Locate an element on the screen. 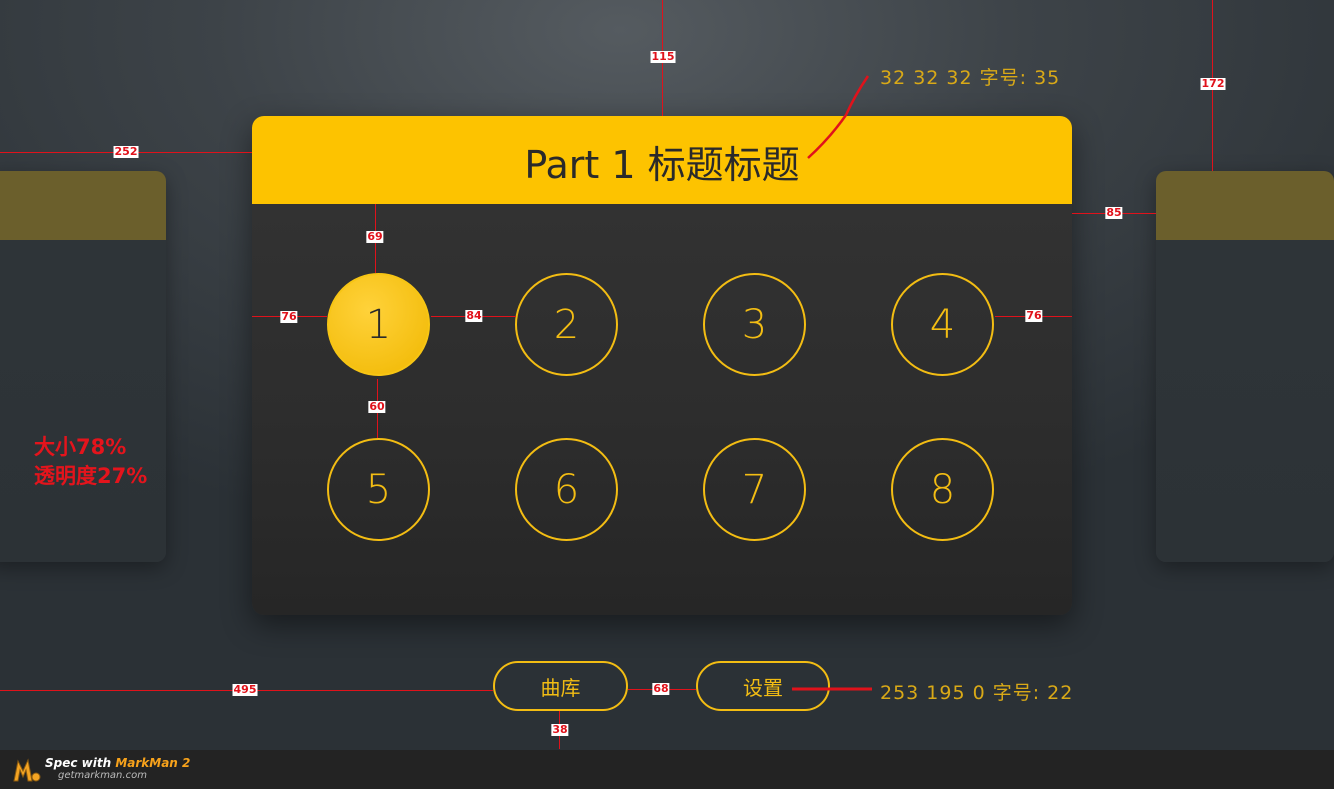 Image resolution: width=1334 pixels, height=789 pixels. footer-brand: Spec with MarkMan 2 is located at coordinates (117, 763).